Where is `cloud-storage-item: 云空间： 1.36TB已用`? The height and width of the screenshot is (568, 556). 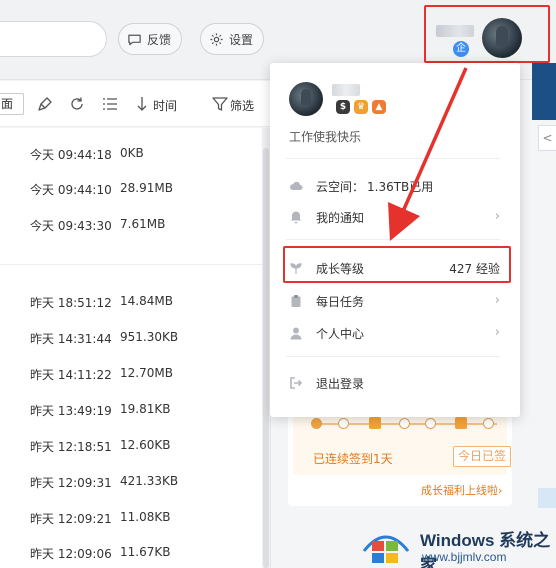 cloud-storage-item: 云空间： 1.36TB已用 is located at coordinates (395, 186).